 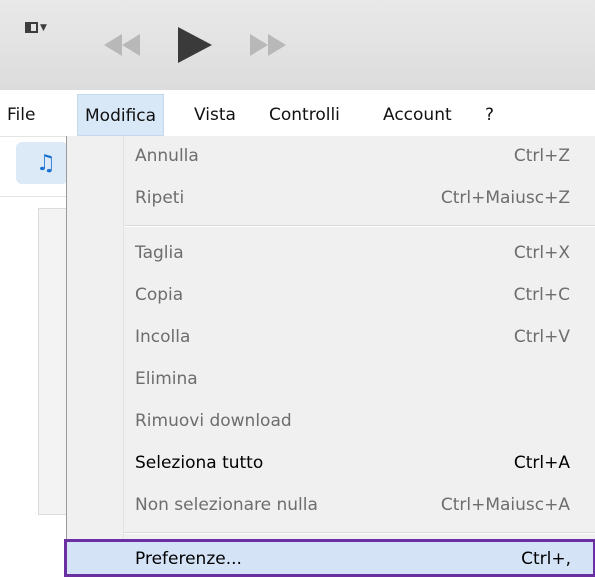 I want to click on menu-item-label: Ripeti, so click(x=160, y=198).